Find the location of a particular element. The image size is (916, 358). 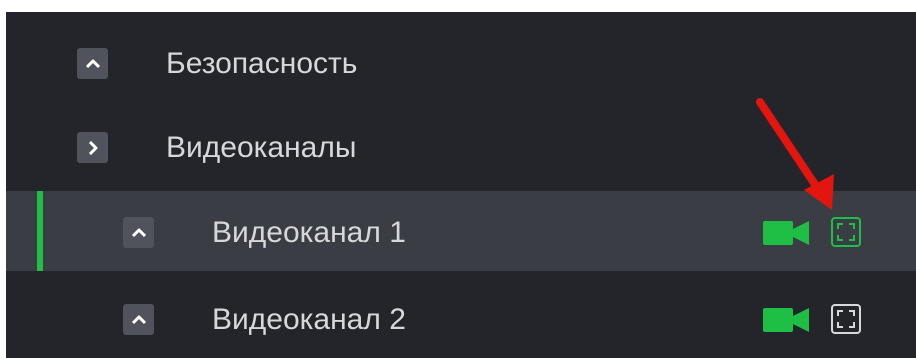

chevron-right-icon is located at coordinates (92, 147).